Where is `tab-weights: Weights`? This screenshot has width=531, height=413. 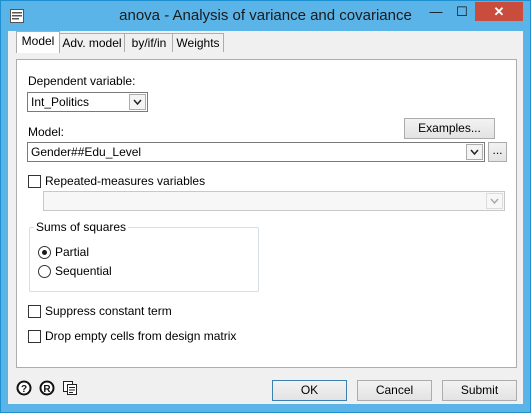 tab-weights: Weights is located at coordinates (198, 42).